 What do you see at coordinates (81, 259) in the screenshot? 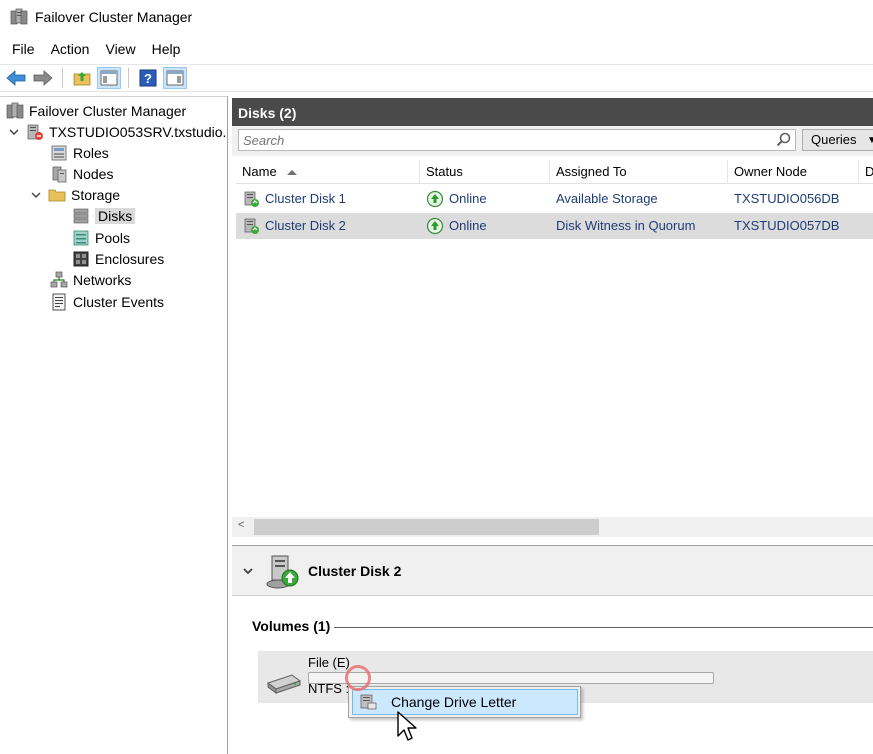
I see `enclosures-icon` at bounding box center [81, 259].